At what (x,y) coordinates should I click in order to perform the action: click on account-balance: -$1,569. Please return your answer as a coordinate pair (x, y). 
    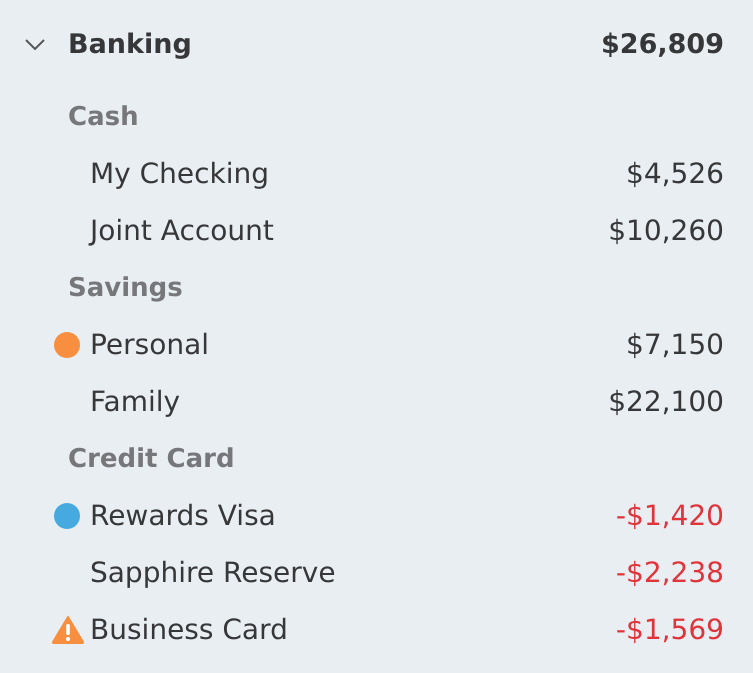
    Looking at the image, I should click on (670, 629).